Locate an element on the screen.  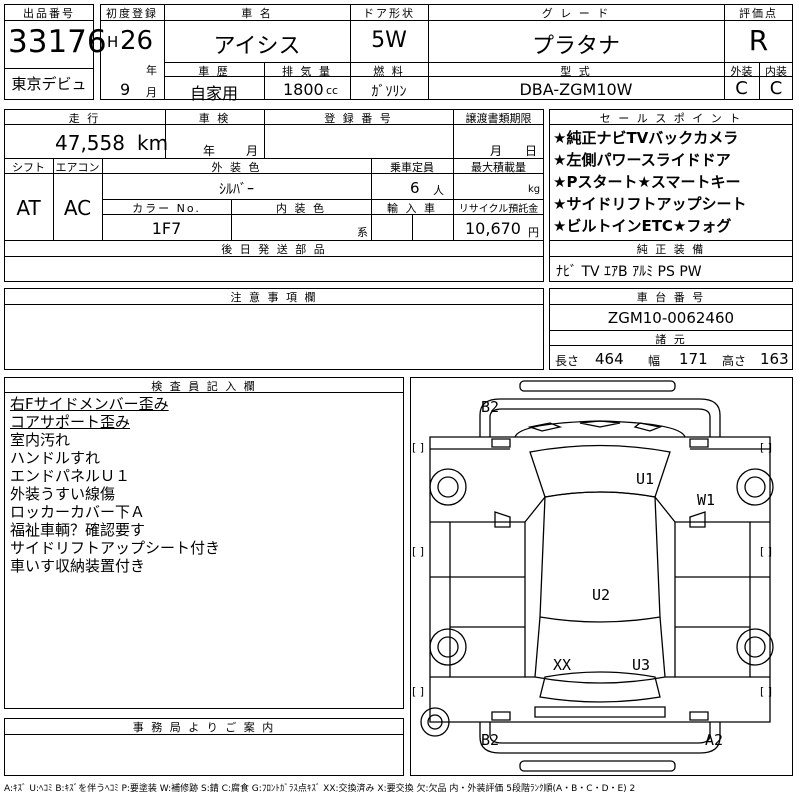
door-label: ドア形状 is located at coordinates (389, 13).